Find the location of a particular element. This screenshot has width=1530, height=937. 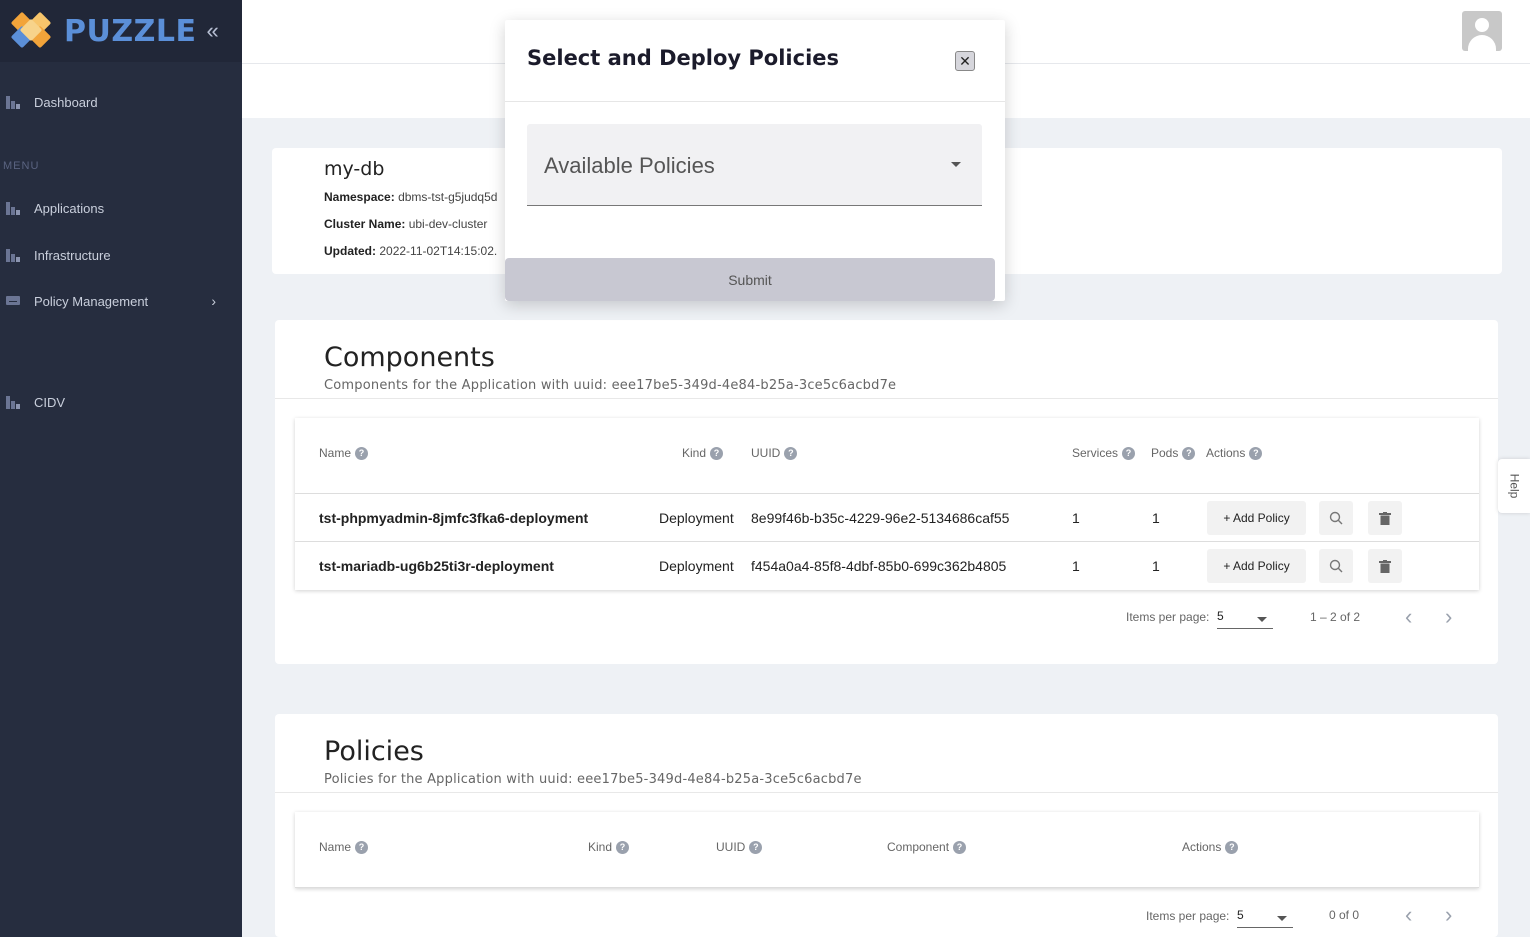

component-name: tst-phpmyadmin-8jmfc3fka6-deployment is located at coordinates (453, 518).